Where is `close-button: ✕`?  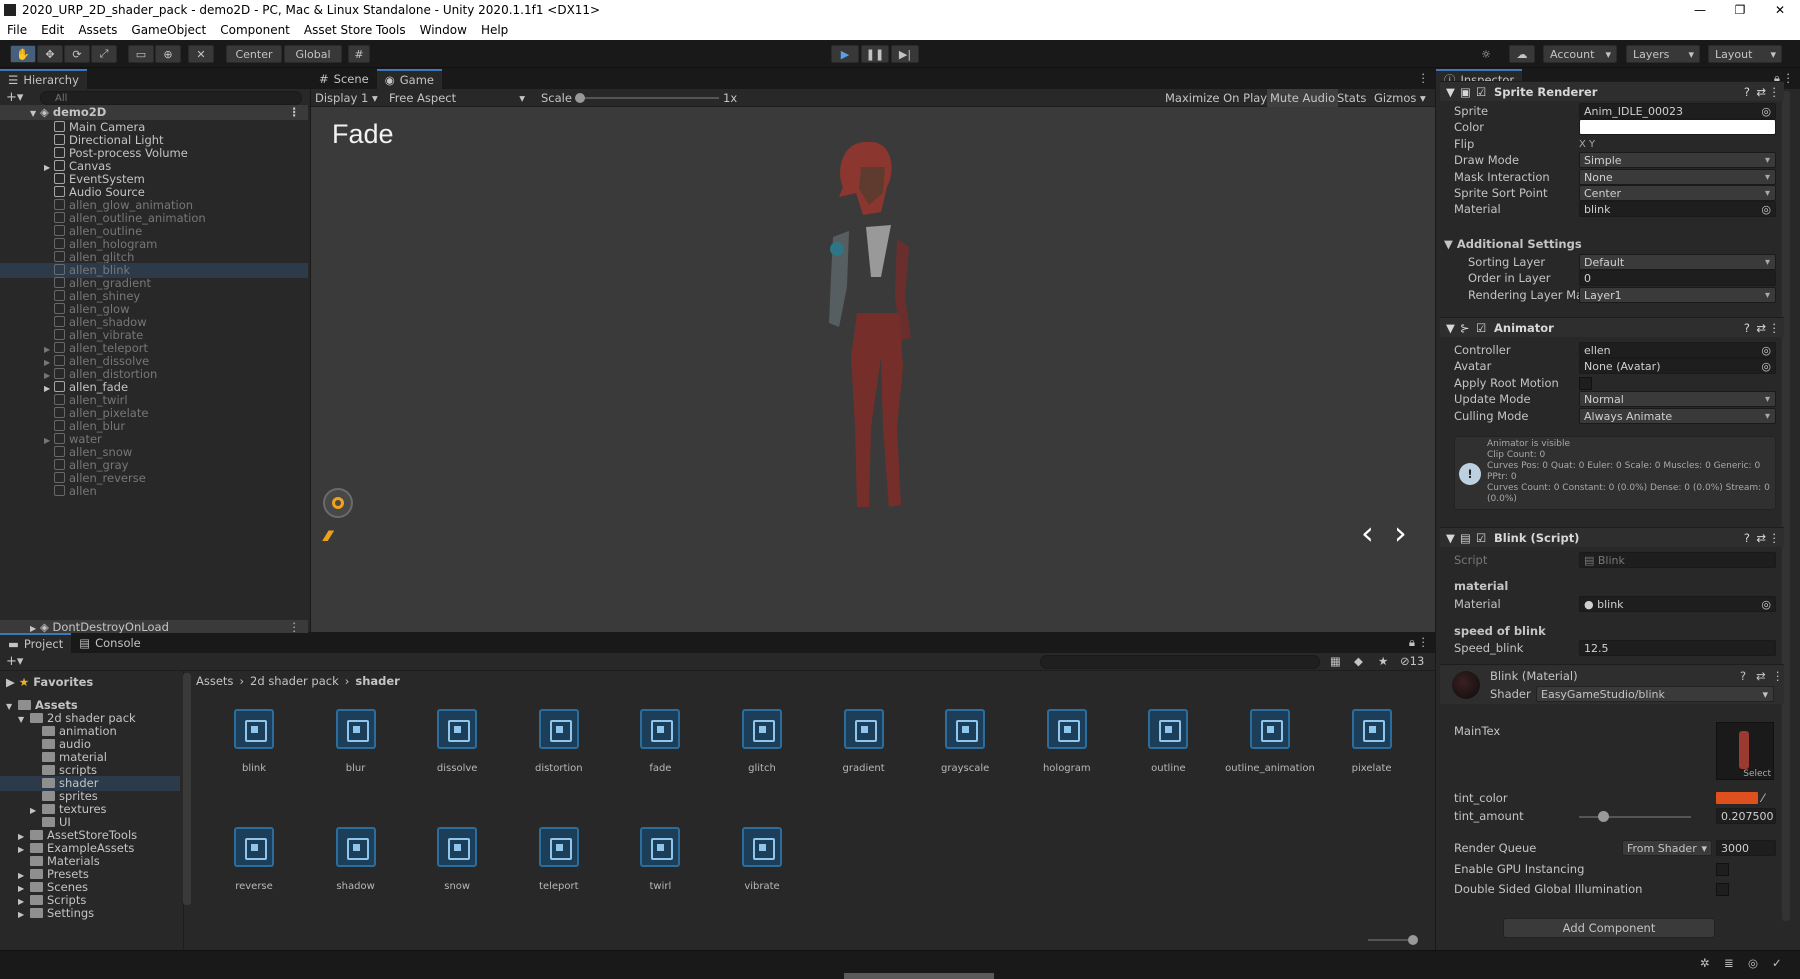 close-button: ✕ is located at coordinates (1780, 10).